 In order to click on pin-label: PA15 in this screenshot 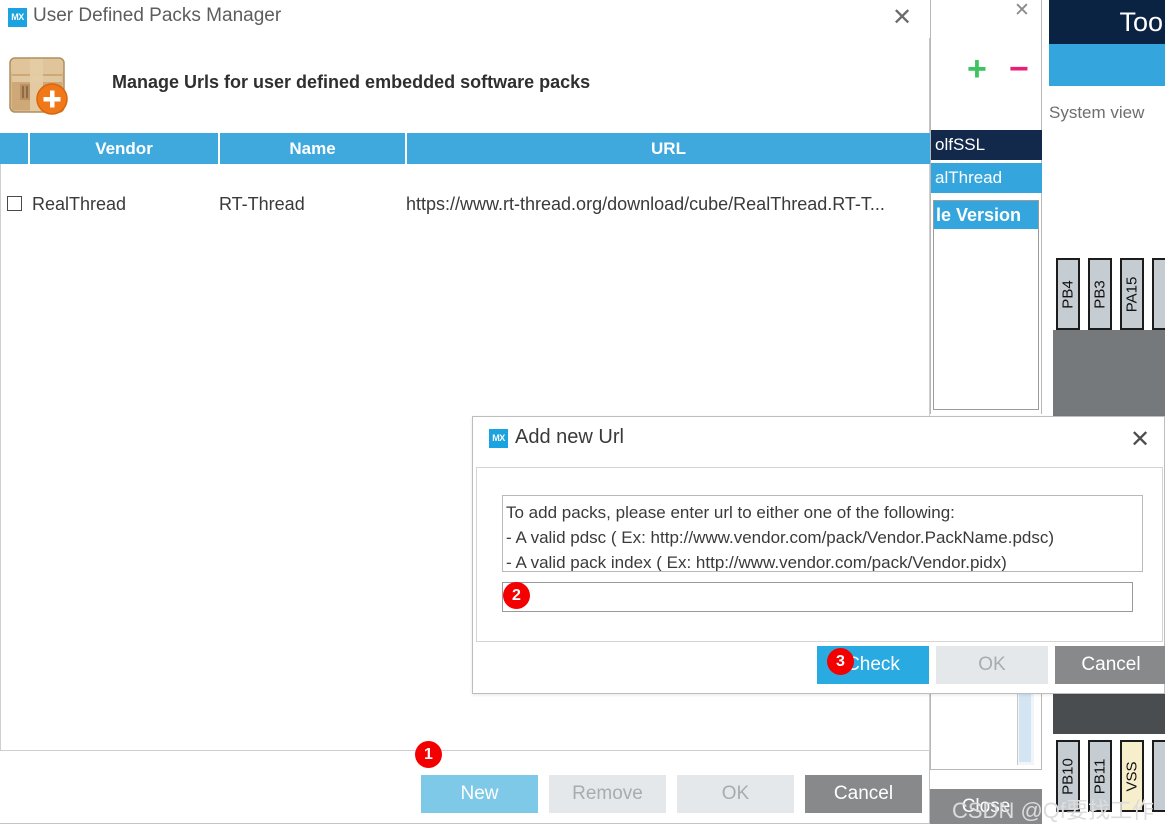, I will do `click(1132, 294)`.